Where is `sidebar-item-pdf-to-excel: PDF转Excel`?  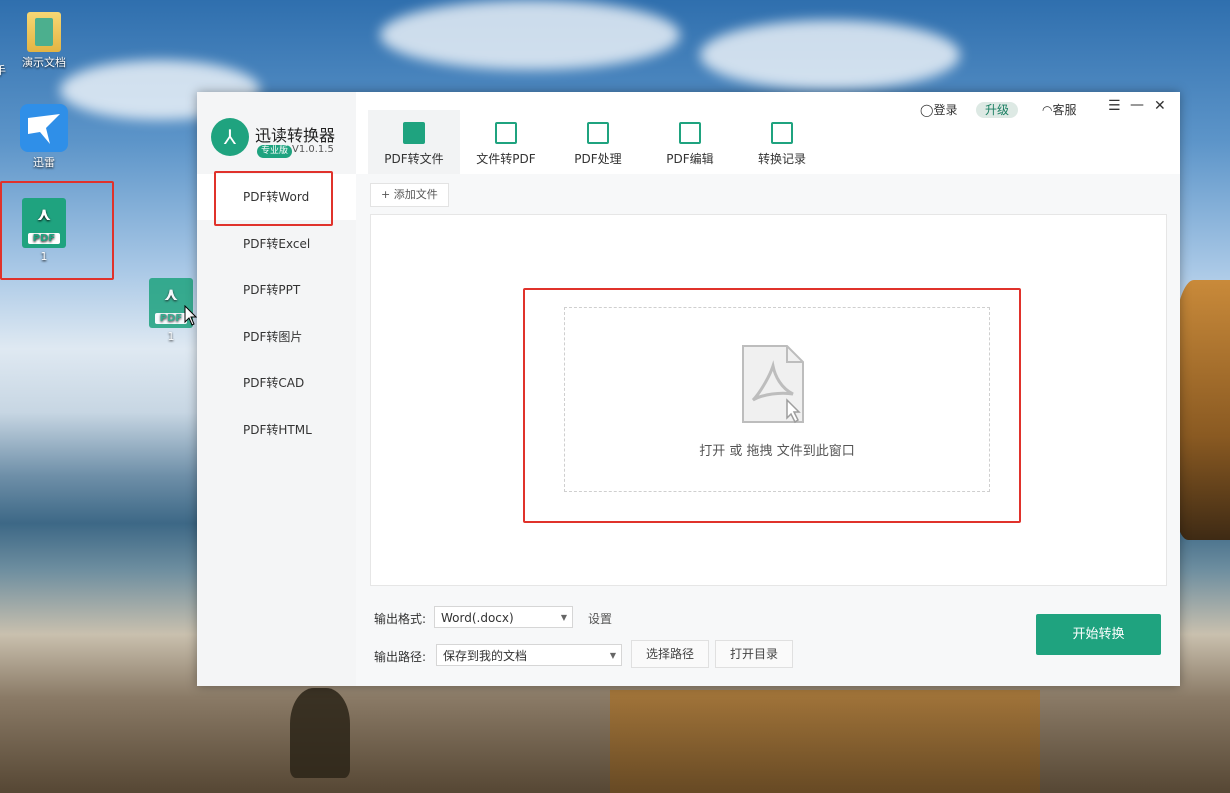 sidebar-item-pdf-to-excel: PDF转Excel is located at coordinates (276, 244).